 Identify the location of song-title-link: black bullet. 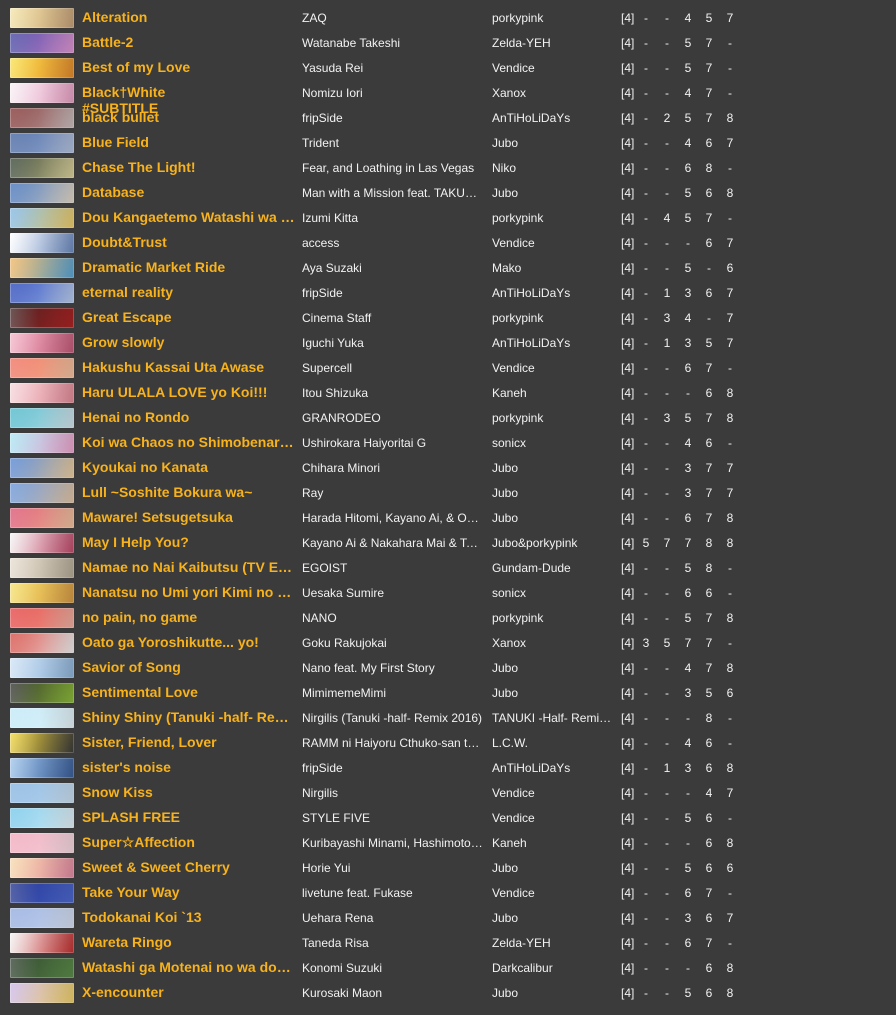
(189, 117).